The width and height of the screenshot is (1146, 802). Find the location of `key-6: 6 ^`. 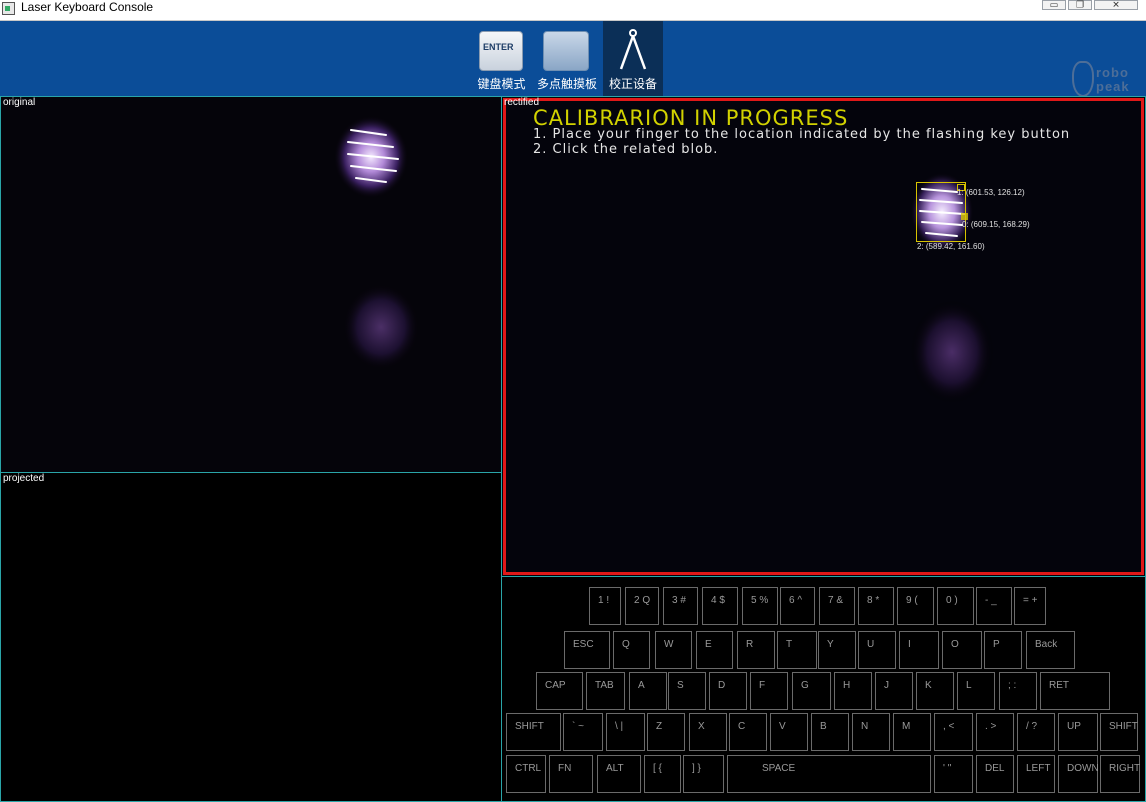

key-6: 6 ^ is located at coordinates (797, 606).